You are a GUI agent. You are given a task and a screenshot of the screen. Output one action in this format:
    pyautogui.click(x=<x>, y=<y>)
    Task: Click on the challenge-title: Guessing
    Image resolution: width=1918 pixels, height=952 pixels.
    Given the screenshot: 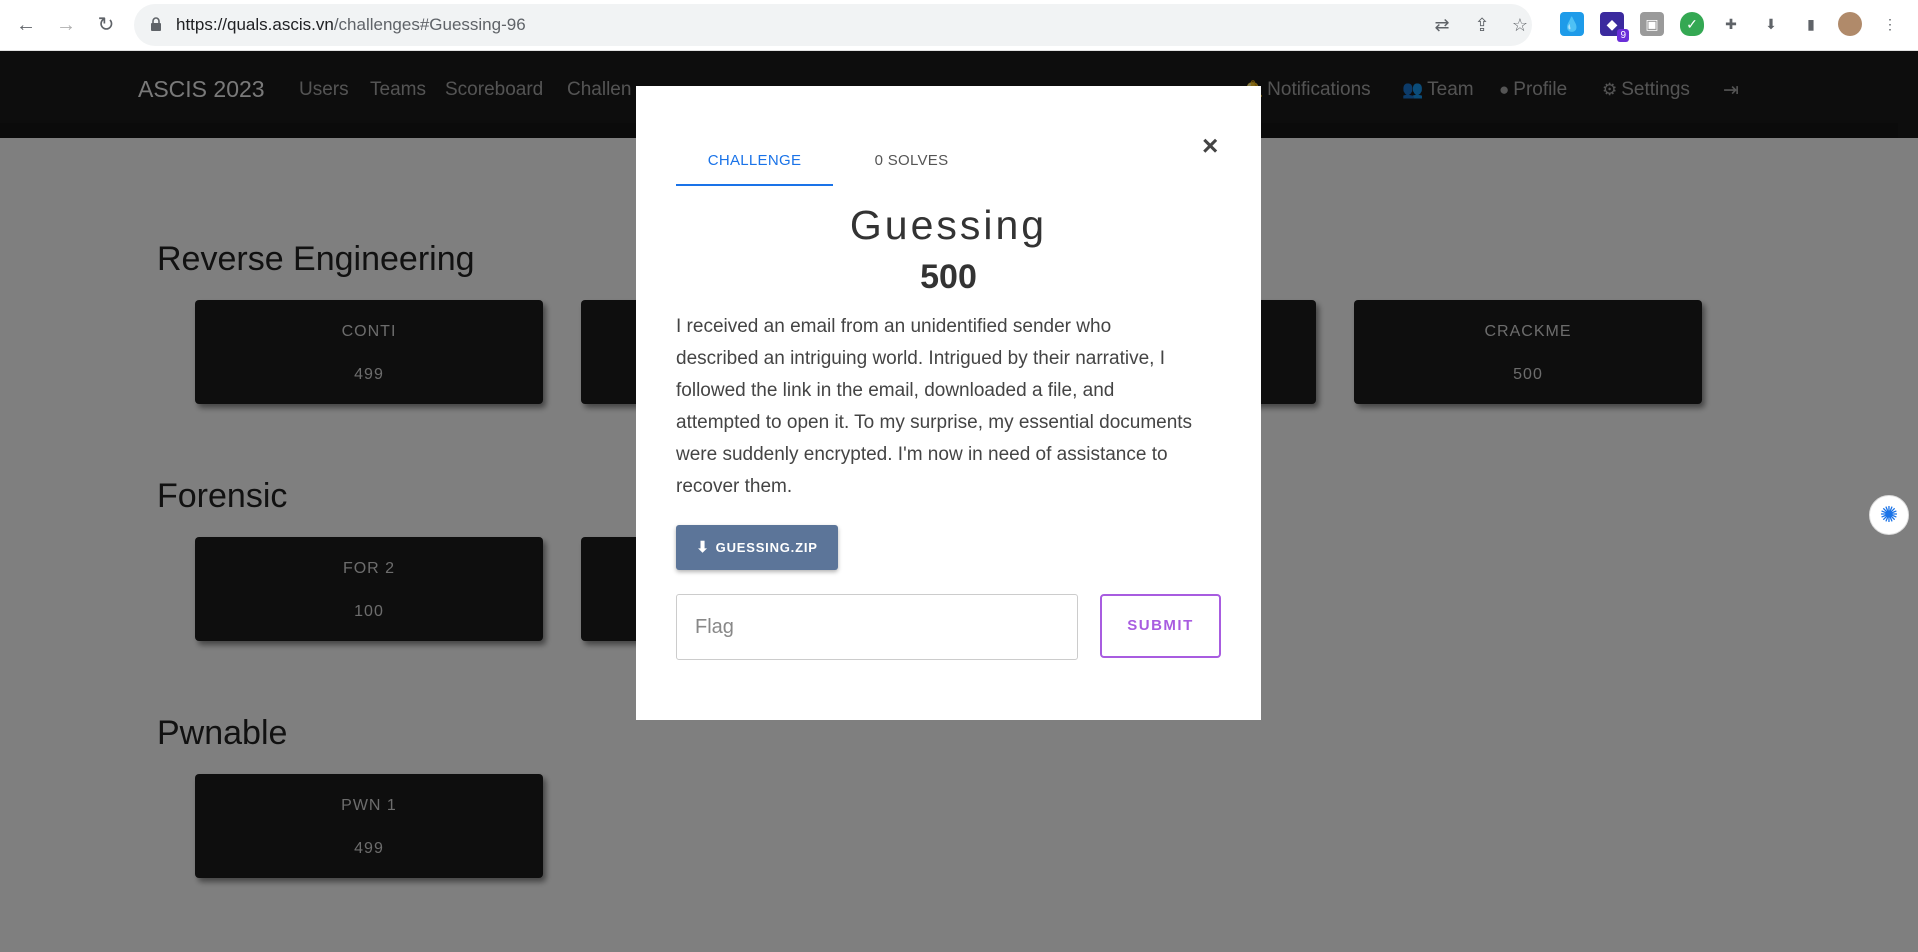 What is the action you would take?
    pyautogui.click(x=948, y=225)
    